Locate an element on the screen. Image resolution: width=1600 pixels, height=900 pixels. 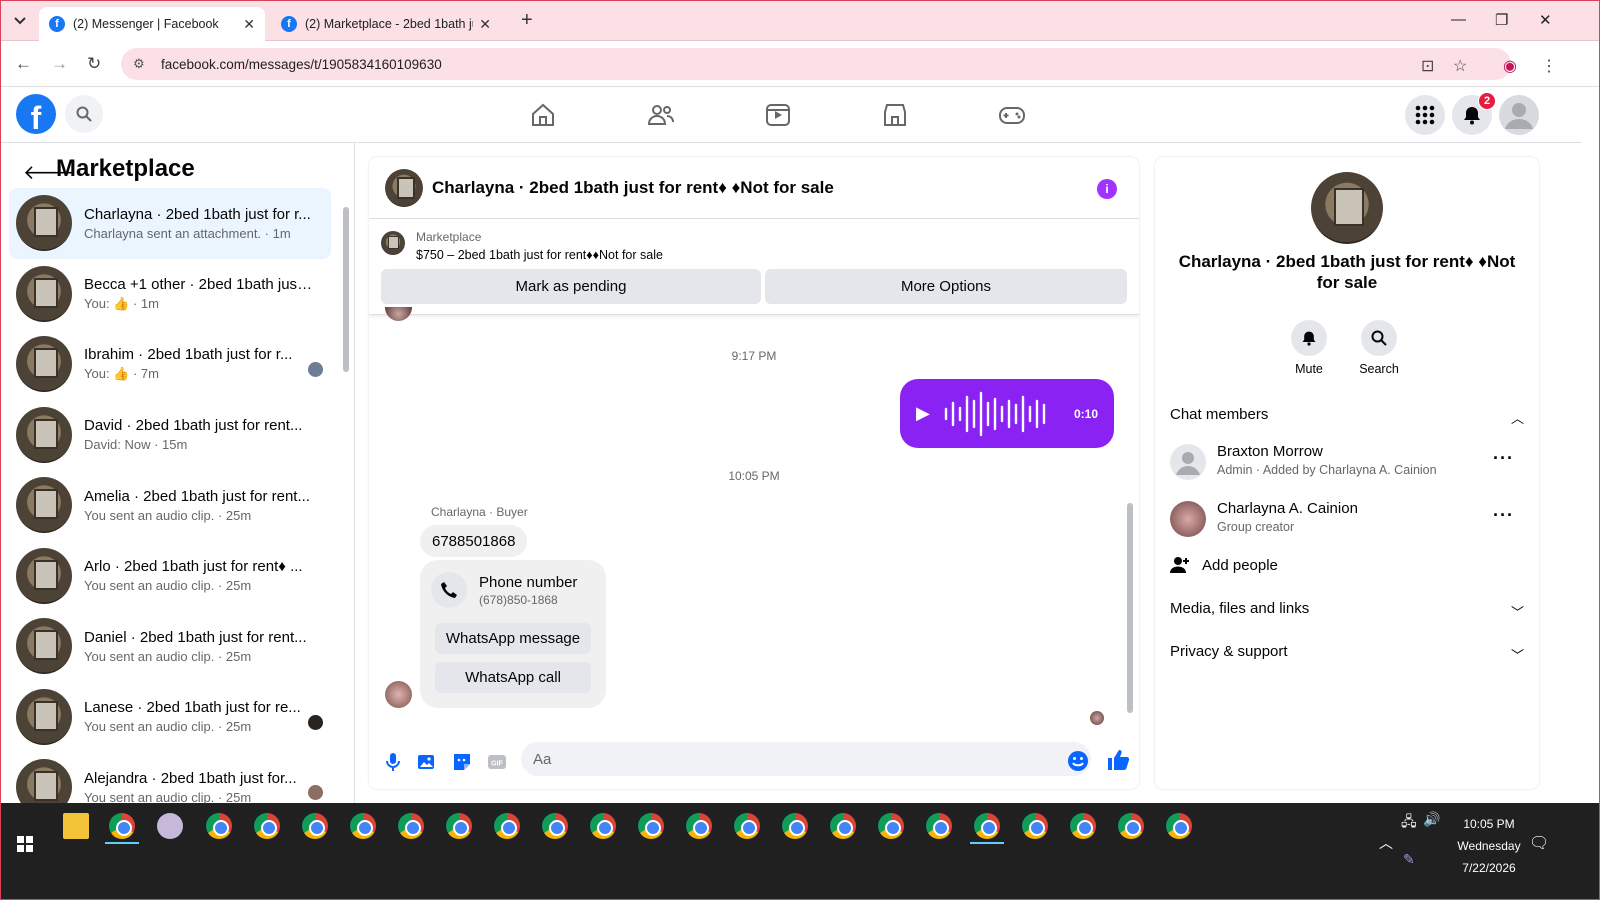
url-text: facebook.com/messages/t/1905834160109630 is located at coordinates (301, 64).